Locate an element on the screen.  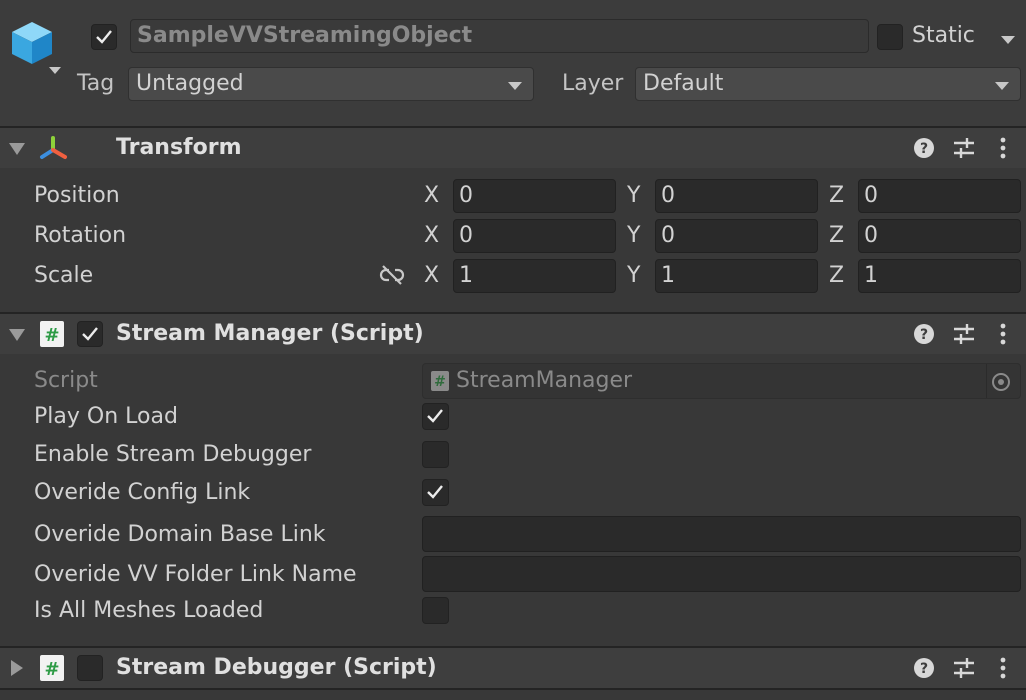
layer-label: Layer is located at coordinates (593, 83).